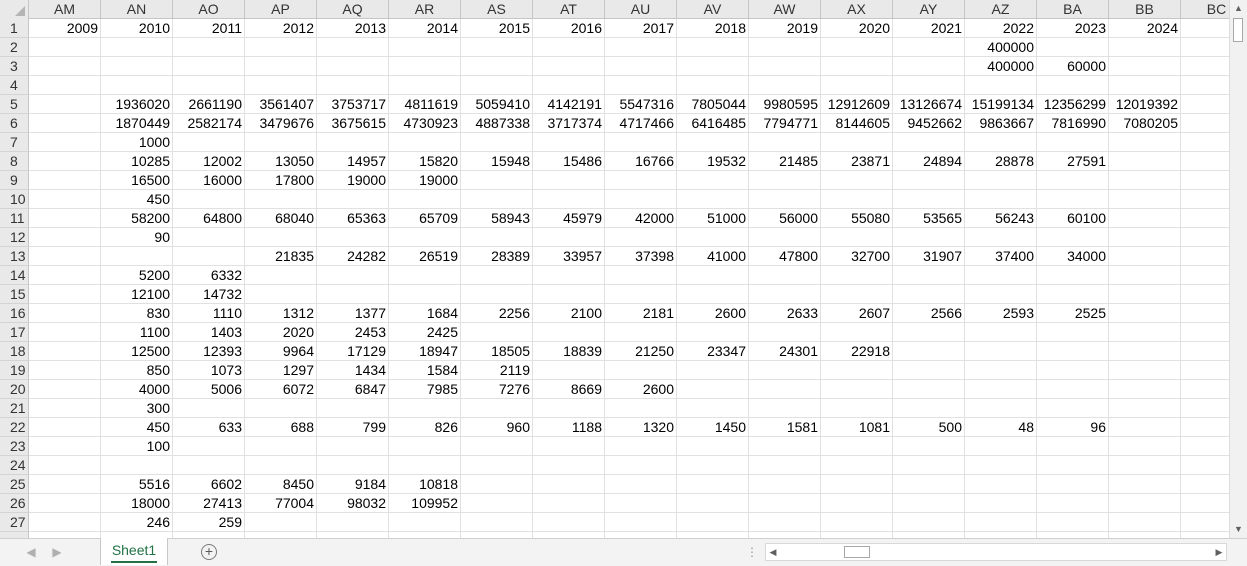  What do you see at coordinates (857, 313) in the screenshot?
I see `cell-ax16: 2607` at bounding box center [857, 313].